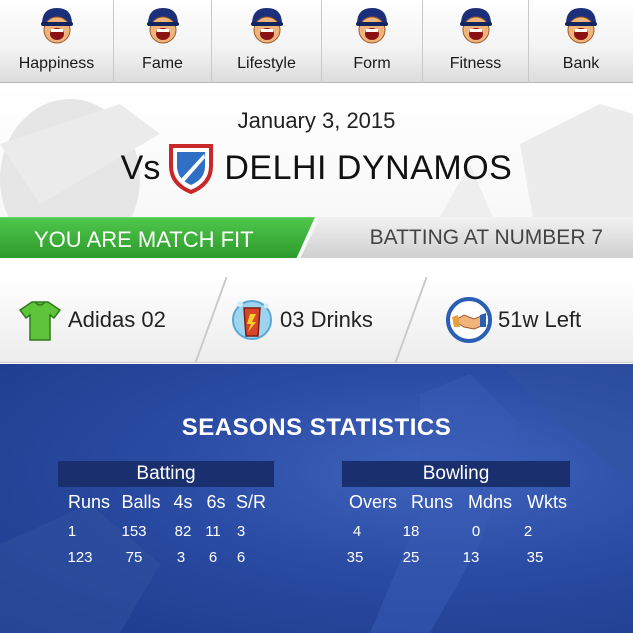  Describe the element at coordinates (134, 531) in the screenshot. I see `batting-cell: 153` at that location.